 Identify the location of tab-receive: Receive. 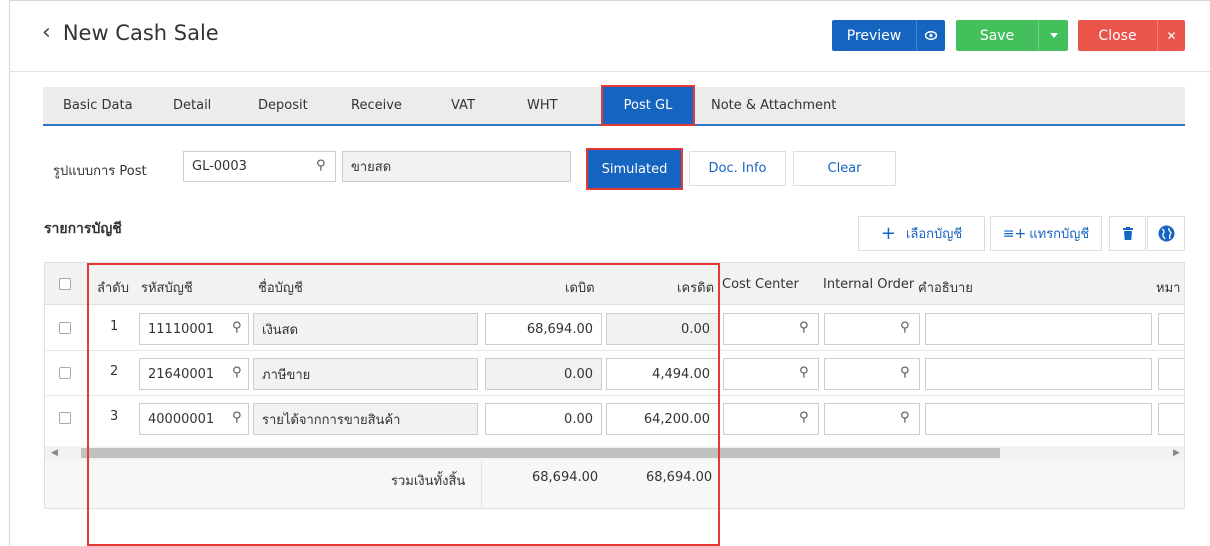
(376, 105).